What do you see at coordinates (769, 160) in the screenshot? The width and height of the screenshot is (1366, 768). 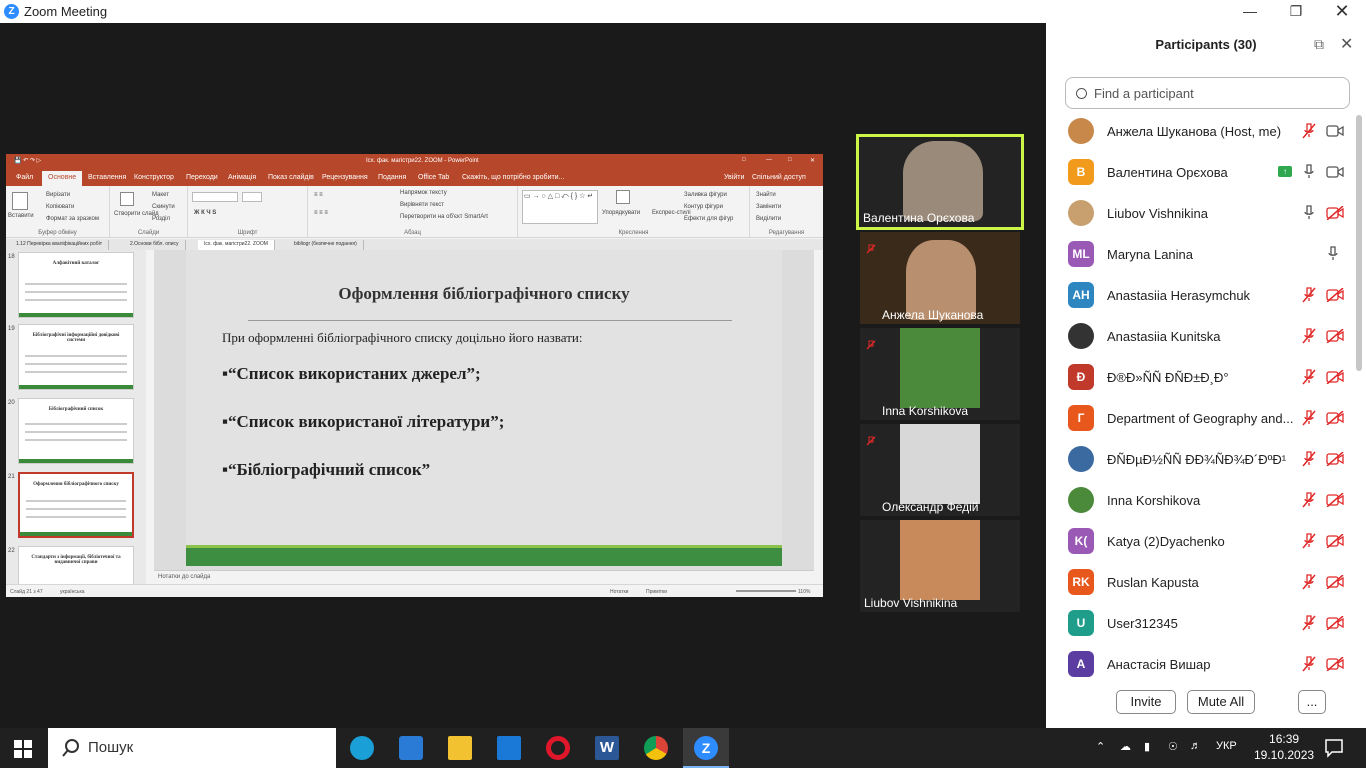 I see `ppt-minimize-icon: —` at bounding box center [769, 160].